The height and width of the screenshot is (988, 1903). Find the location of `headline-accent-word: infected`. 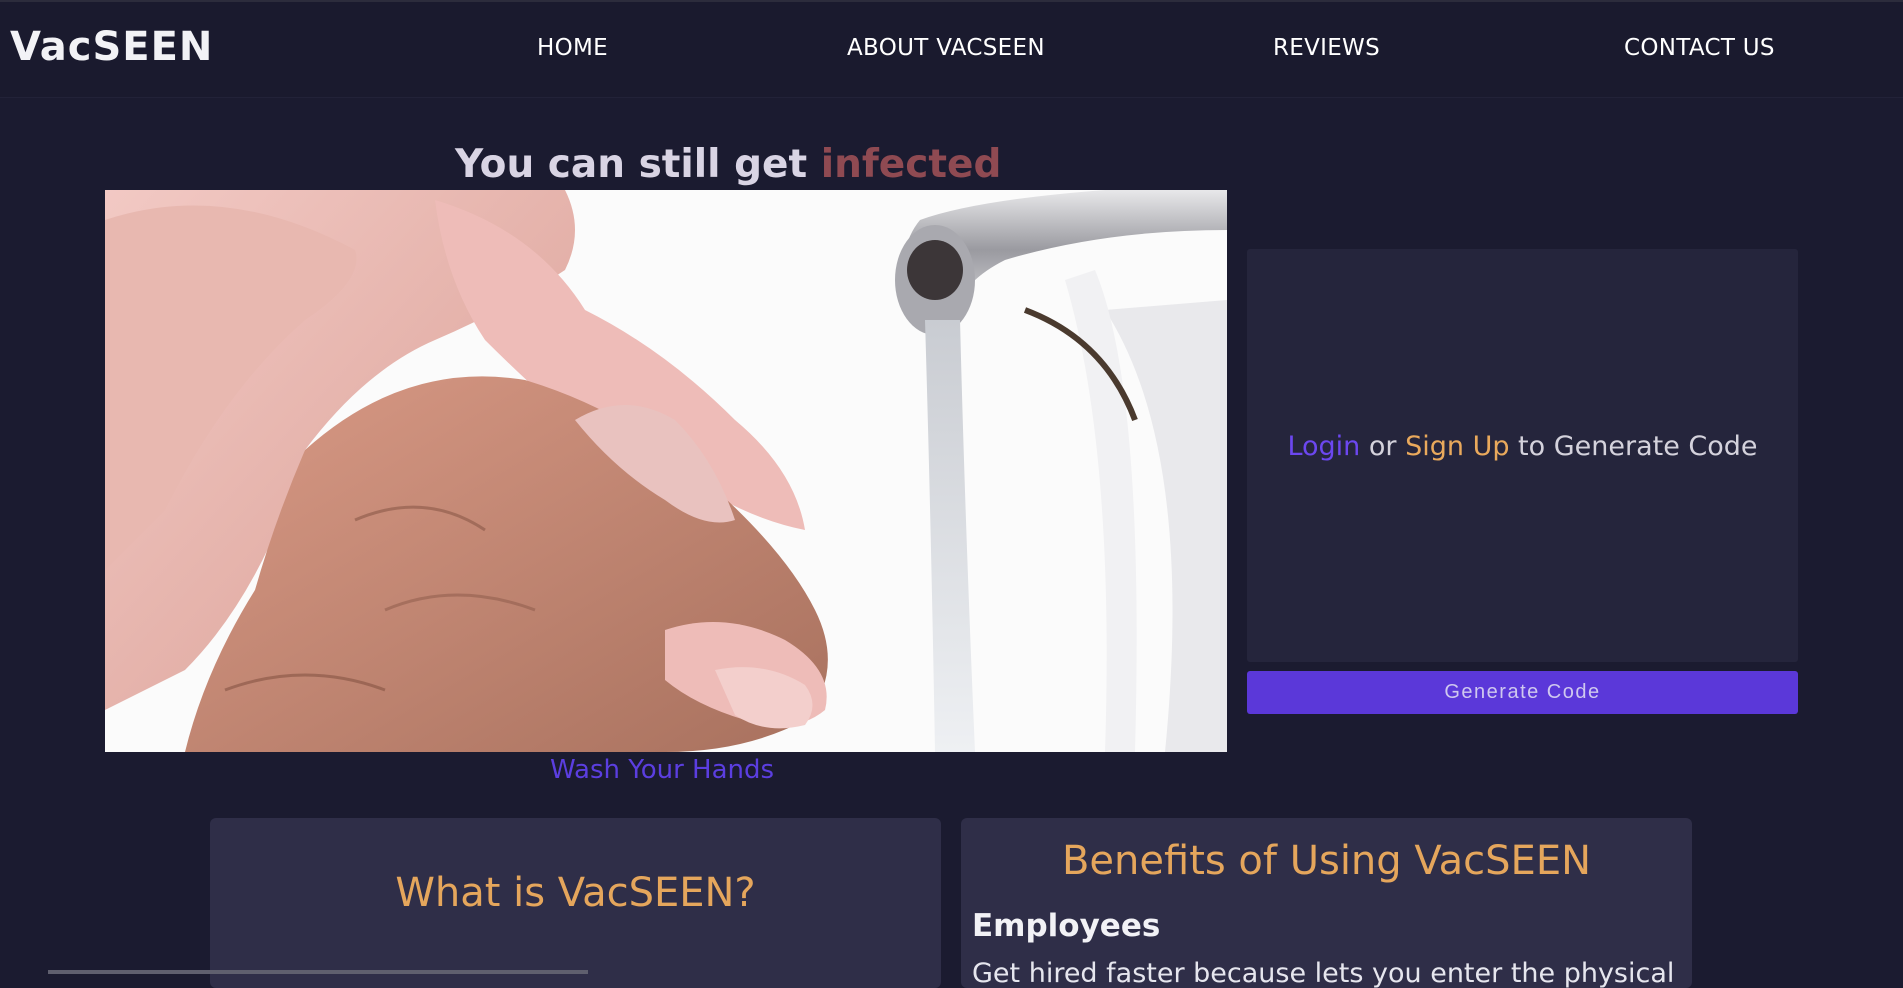

headline-accent-word: infected is located at coordinates (911, 164).